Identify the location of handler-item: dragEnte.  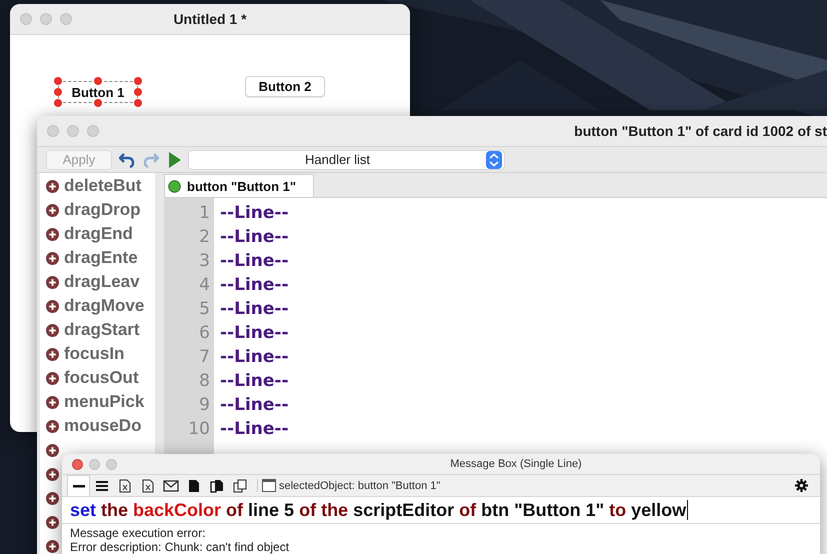
(101, 258).